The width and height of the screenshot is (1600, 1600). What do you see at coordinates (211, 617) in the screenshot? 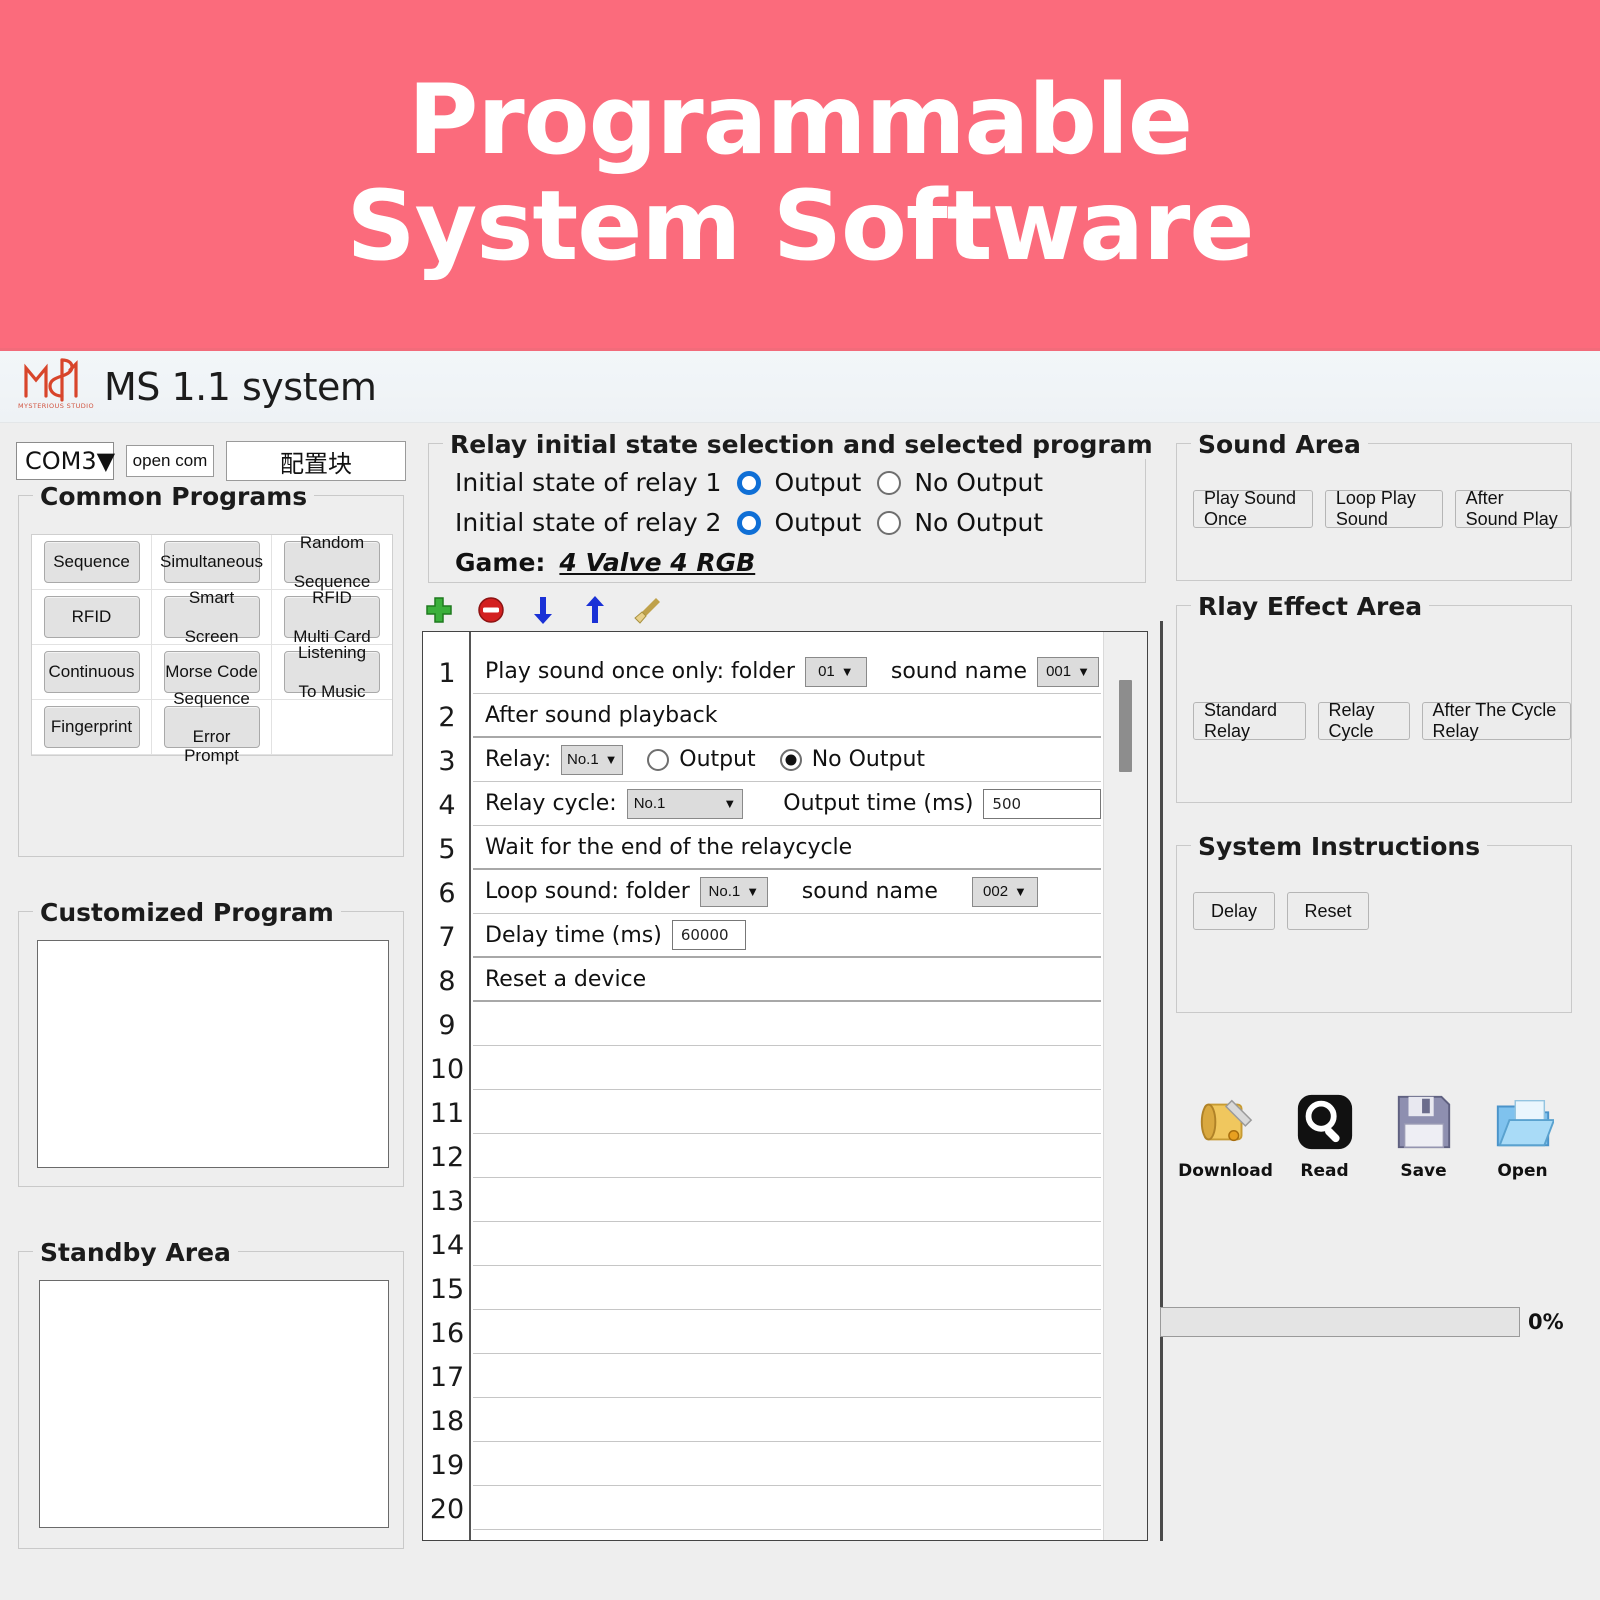
I see `common-program-button-smart-screen: Smart Screen` at bounding box center [211, 617].